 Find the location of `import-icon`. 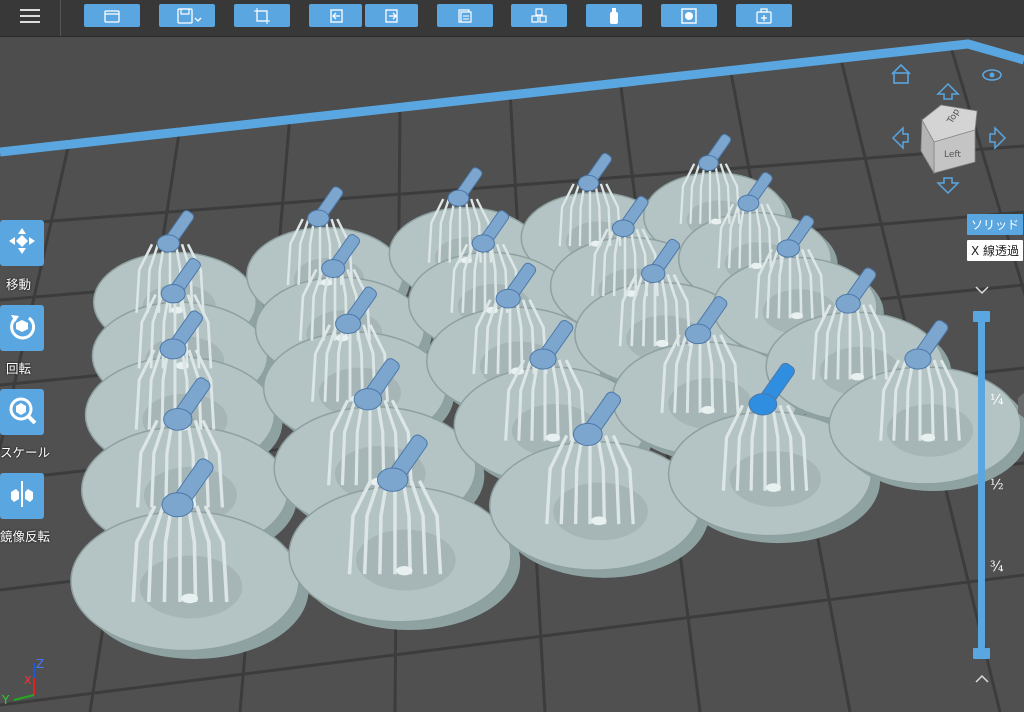

import-icon is located at coordinates (336, 16).